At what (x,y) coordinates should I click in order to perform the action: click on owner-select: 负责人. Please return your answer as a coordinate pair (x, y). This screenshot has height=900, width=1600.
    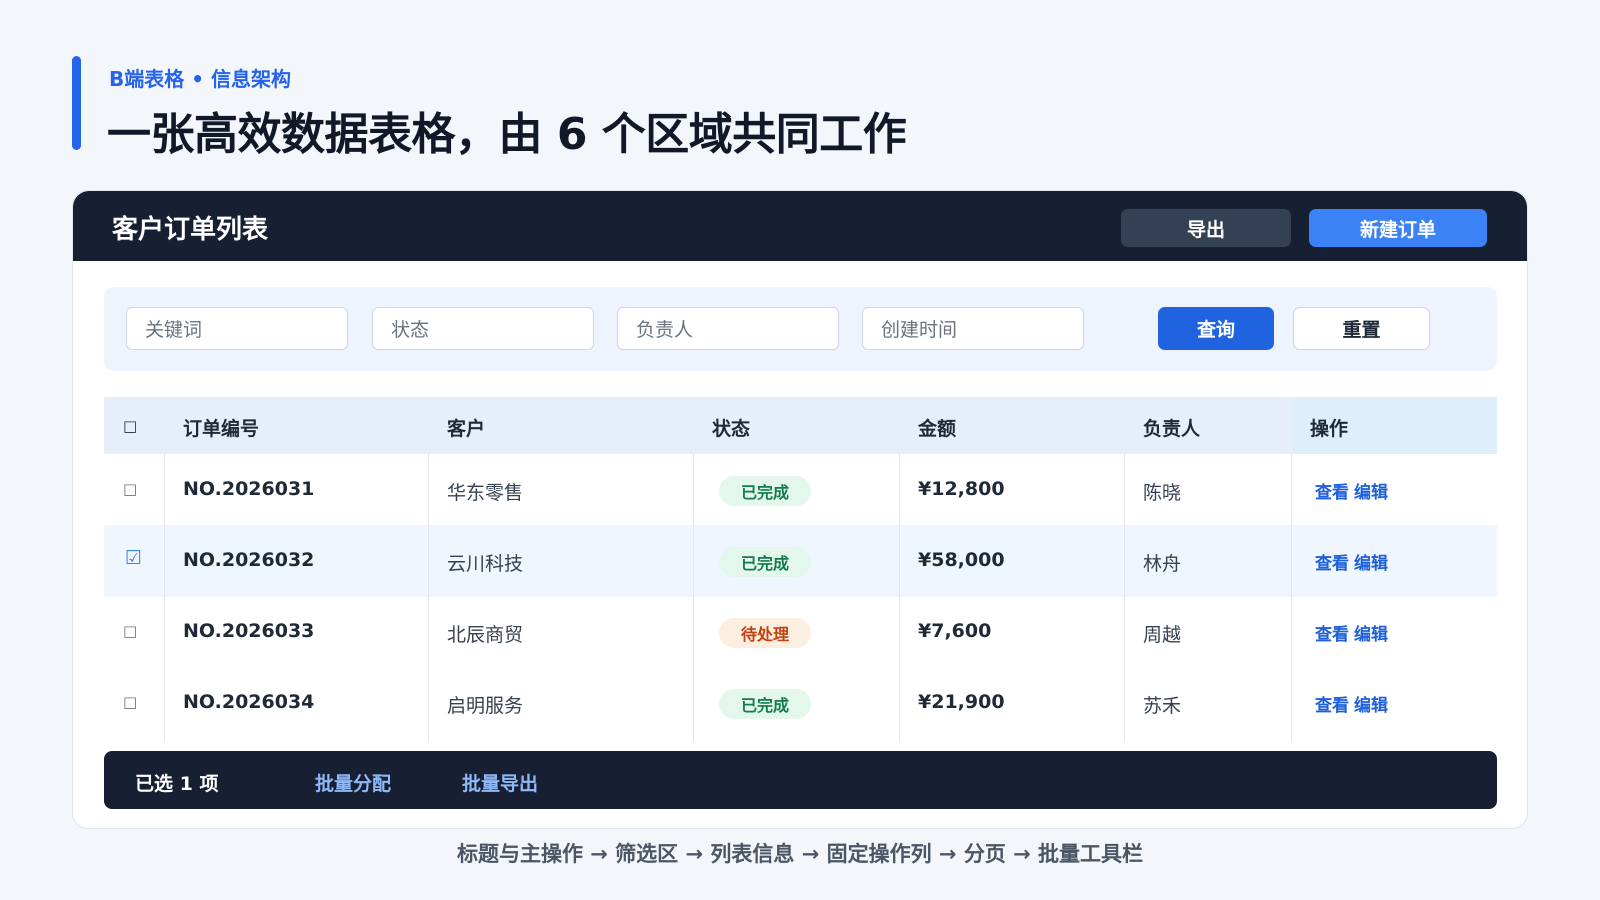
    Looking at the image, I should click on (728, 328).